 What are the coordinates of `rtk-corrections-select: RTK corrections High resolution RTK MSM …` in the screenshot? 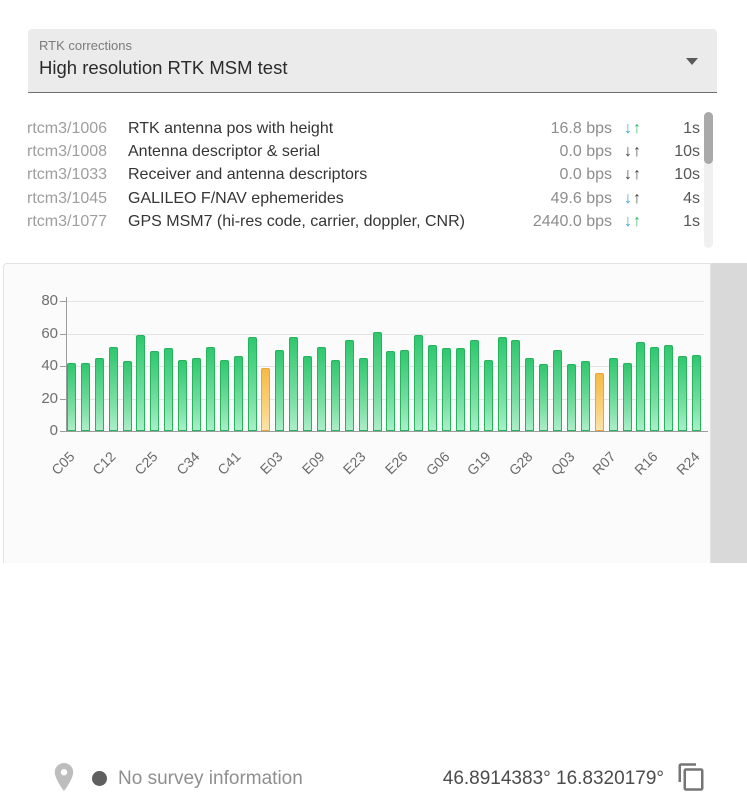 It's located at (372, 61).